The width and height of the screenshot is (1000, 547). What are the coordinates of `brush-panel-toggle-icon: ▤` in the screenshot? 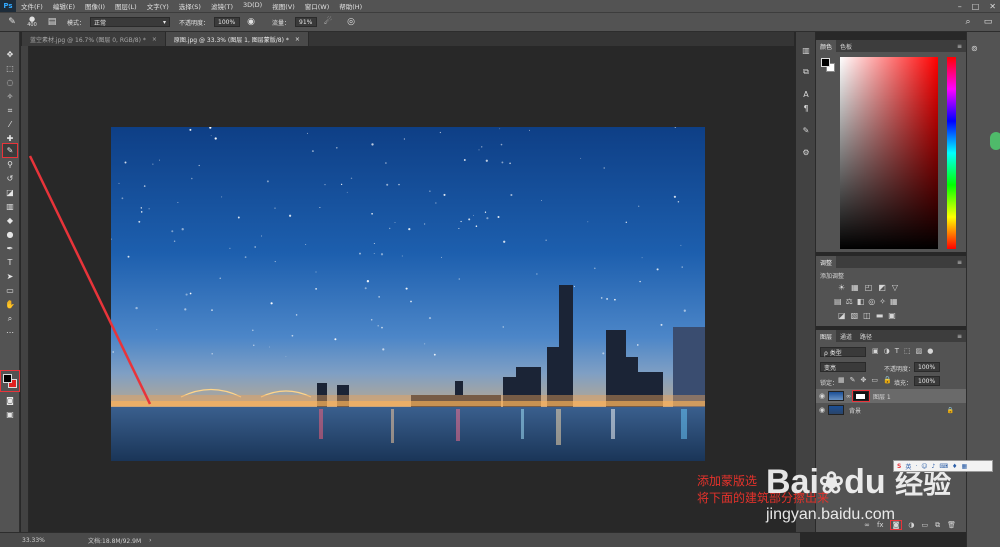 It's located at (52, 22).